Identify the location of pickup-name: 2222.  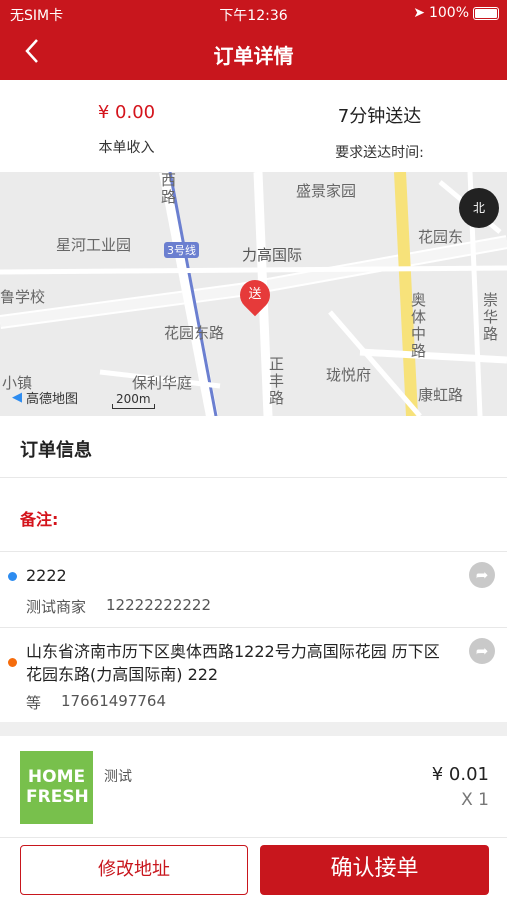
(46, 575).